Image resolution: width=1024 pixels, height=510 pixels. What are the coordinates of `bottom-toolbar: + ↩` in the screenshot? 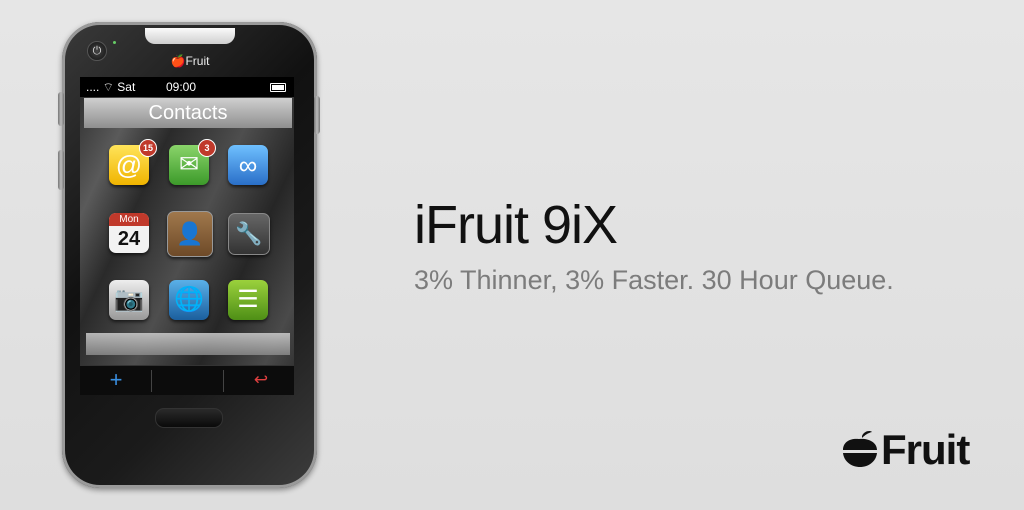 It's located at (187, 380).